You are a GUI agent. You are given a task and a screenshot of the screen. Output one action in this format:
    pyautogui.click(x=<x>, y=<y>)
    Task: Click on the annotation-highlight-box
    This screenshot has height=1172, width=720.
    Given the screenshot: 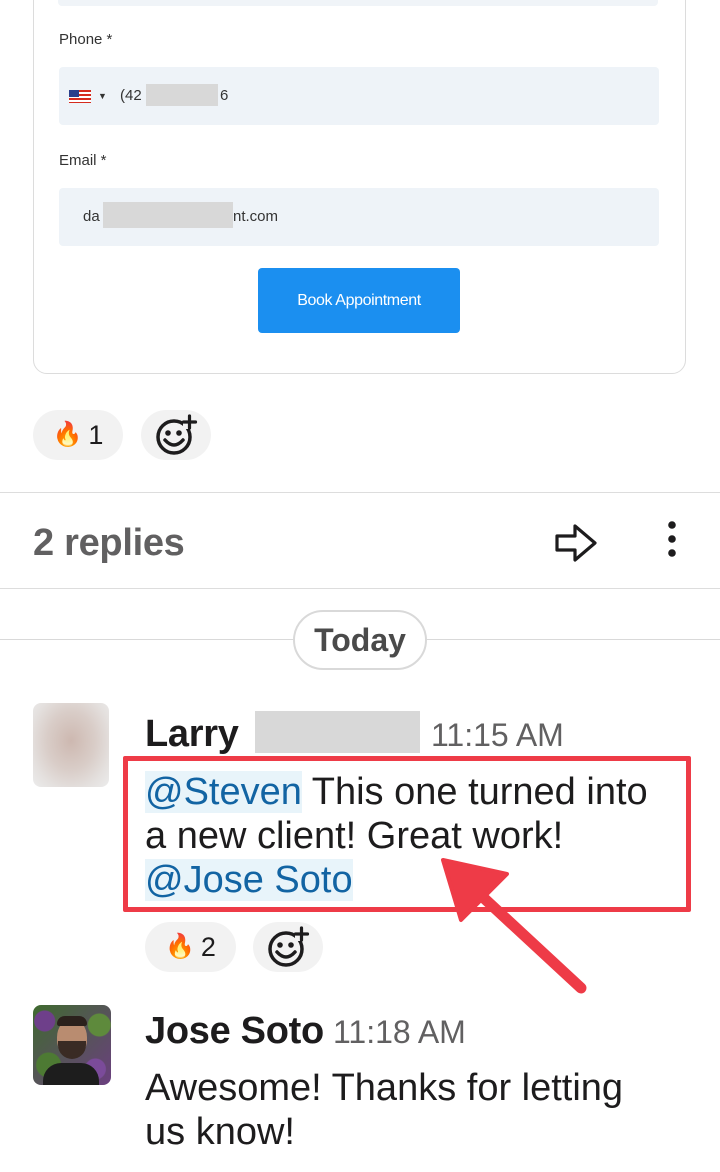 What is the action you would take?
    pyautogui.click(x=407, y=834)
    